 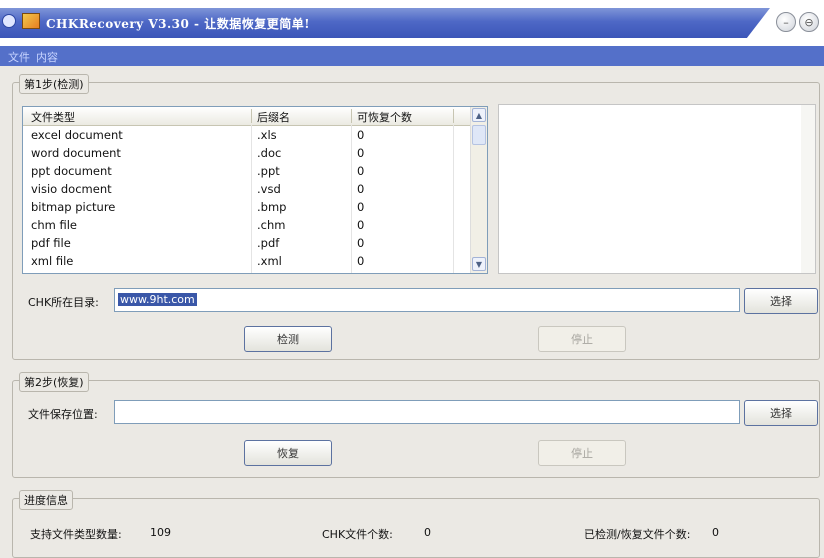 I want to click on table-row: excel document .xls 0, so click(x=247, y=136).